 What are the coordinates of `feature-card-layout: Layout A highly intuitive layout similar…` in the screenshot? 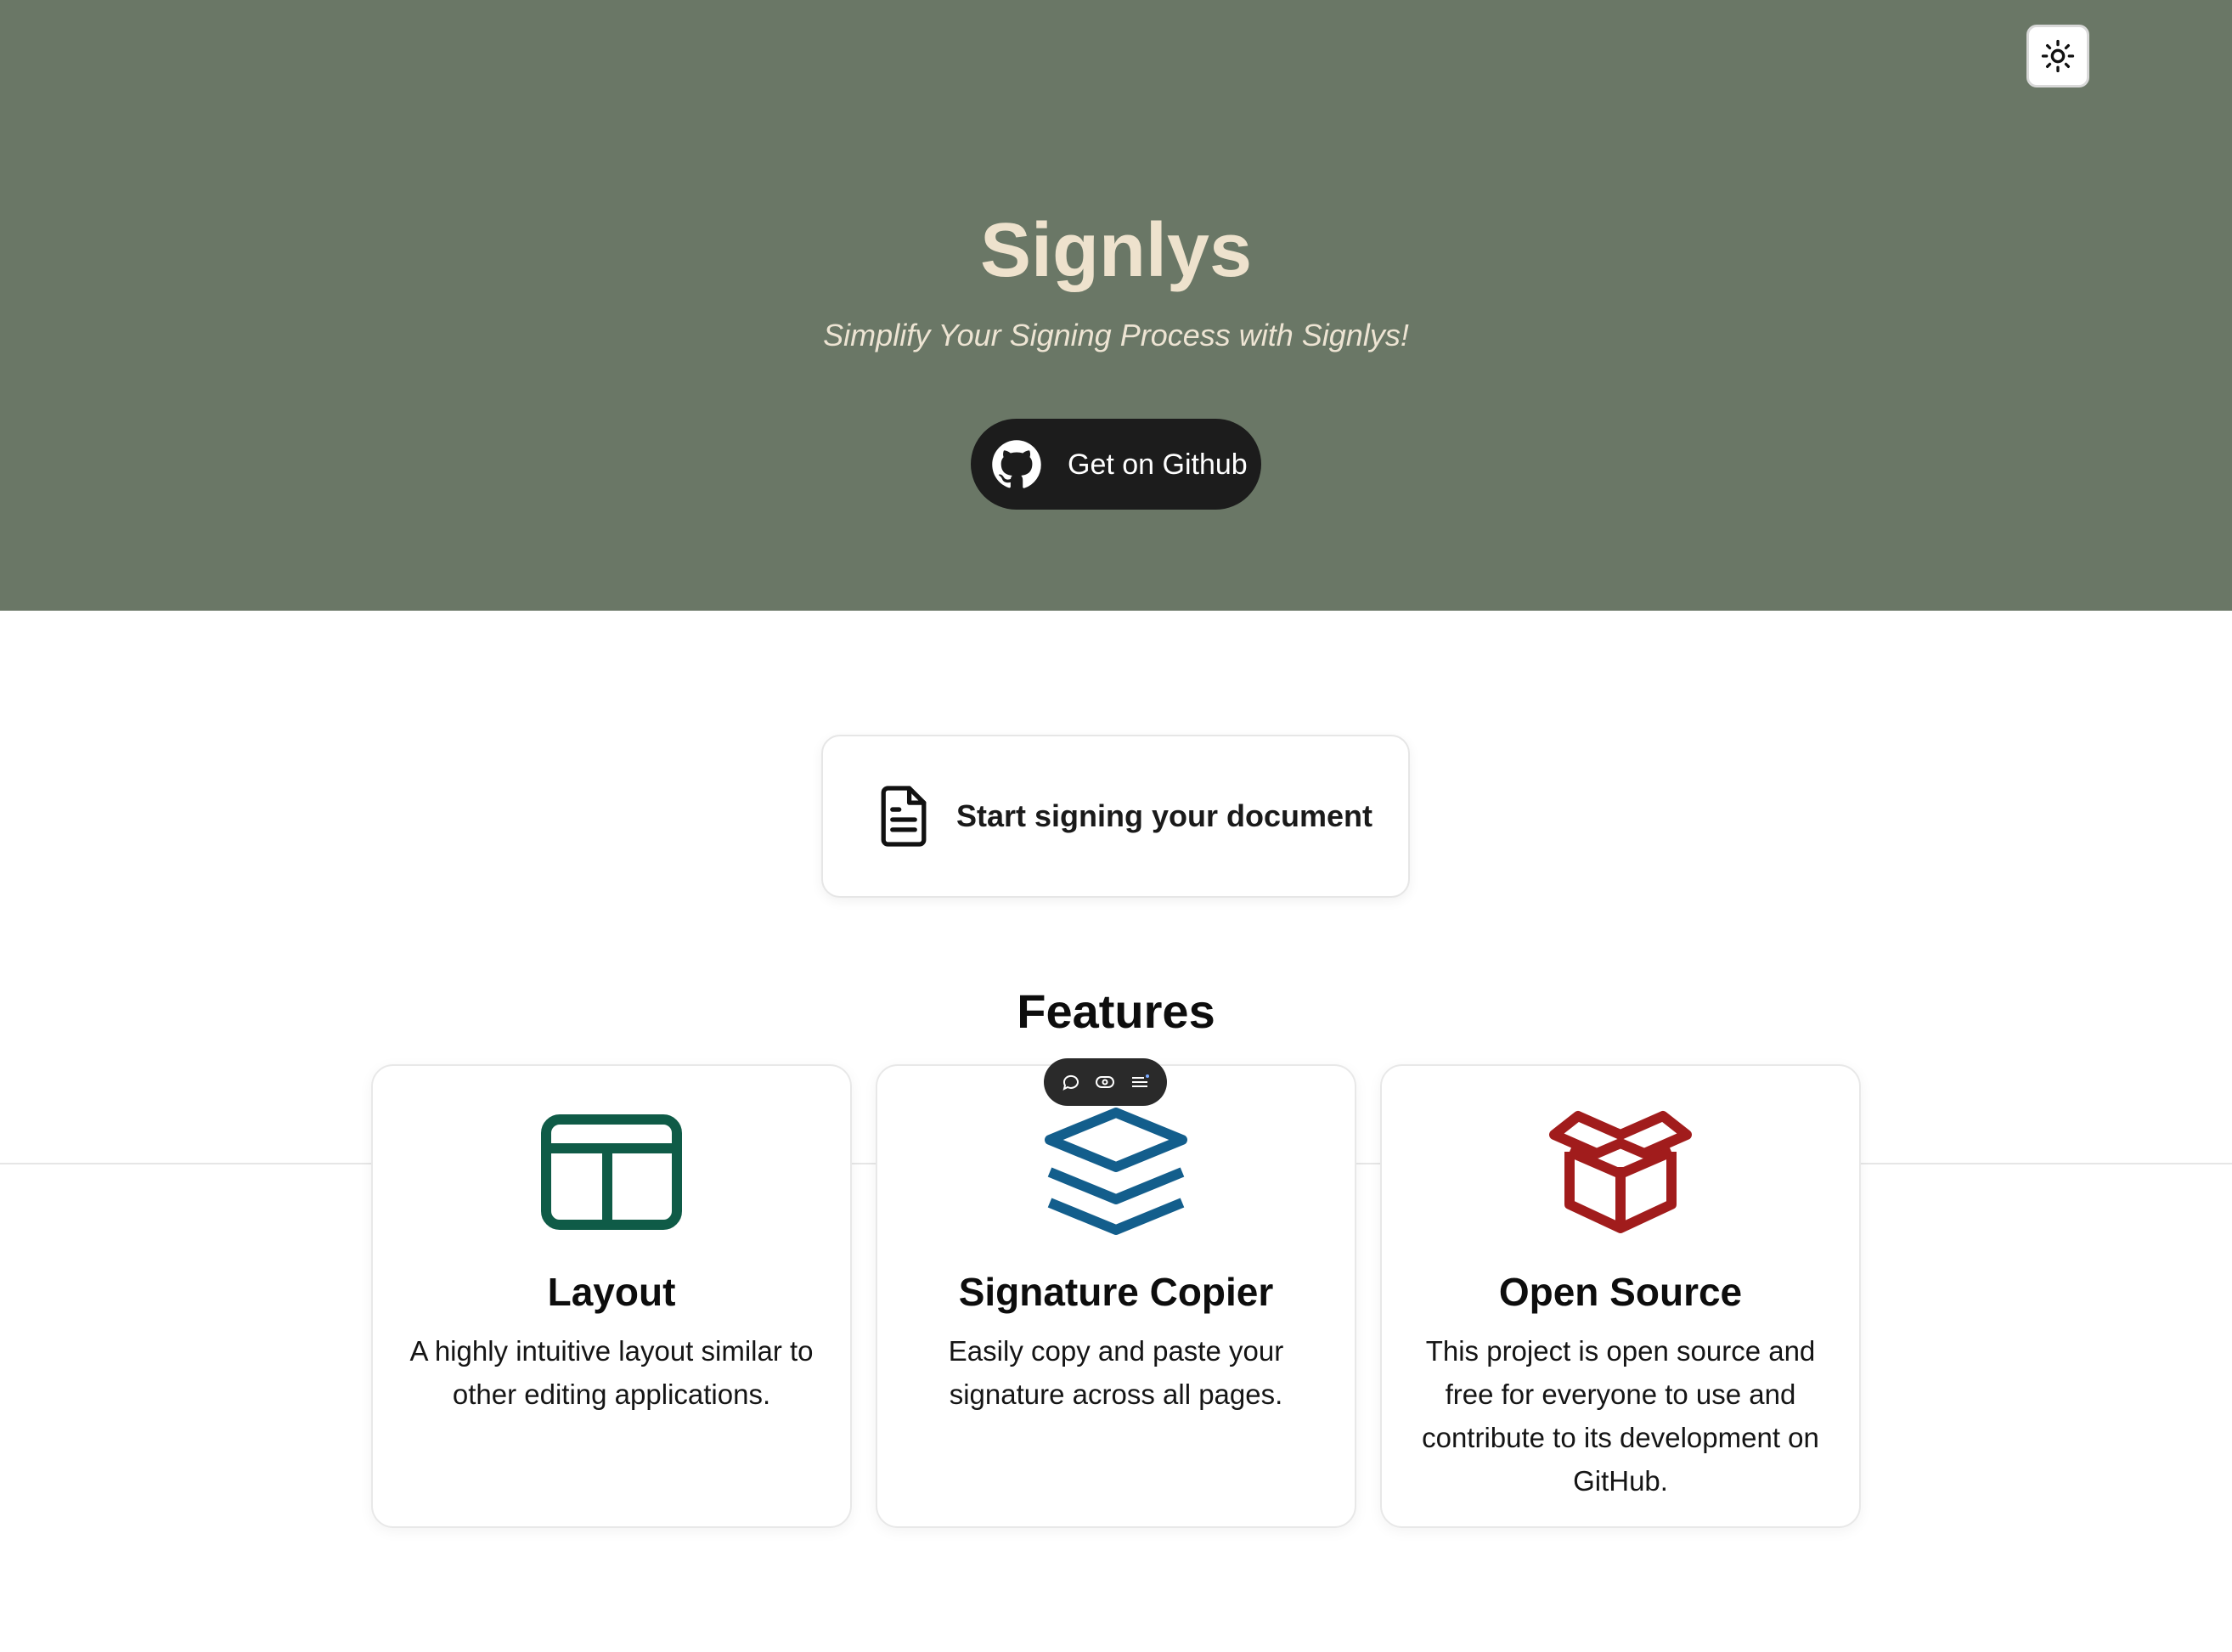 It's located at (611, 1296).